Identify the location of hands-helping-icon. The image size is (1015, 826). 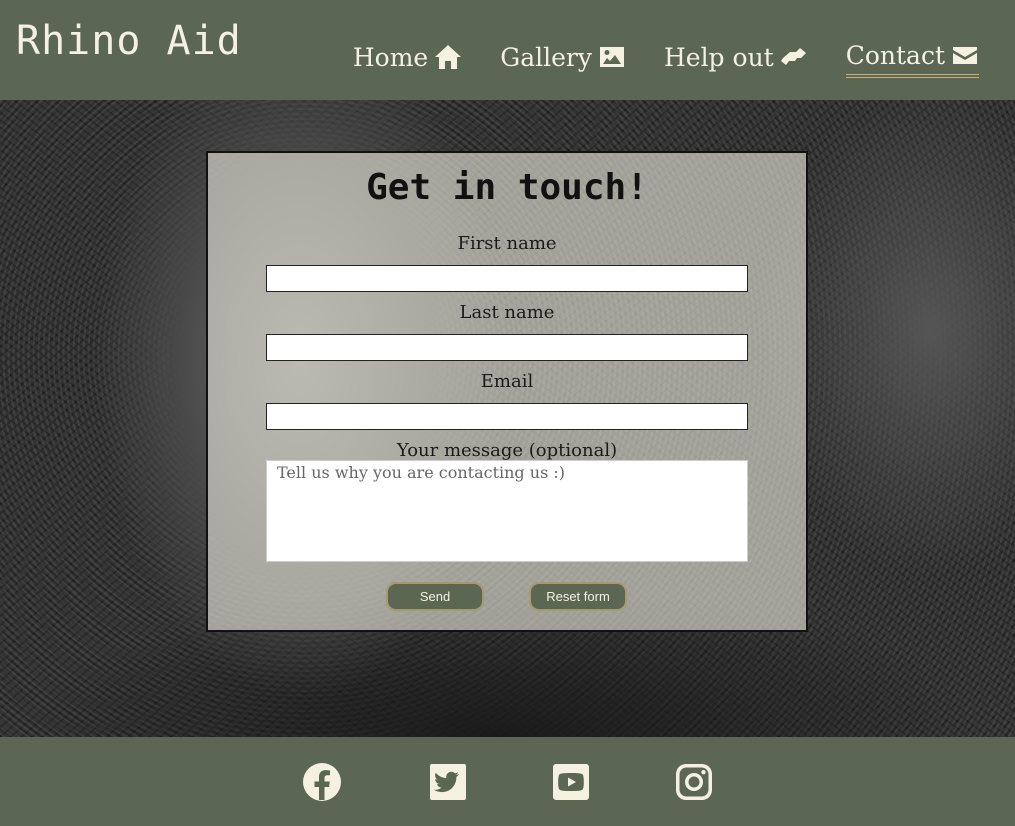
(793, 56).